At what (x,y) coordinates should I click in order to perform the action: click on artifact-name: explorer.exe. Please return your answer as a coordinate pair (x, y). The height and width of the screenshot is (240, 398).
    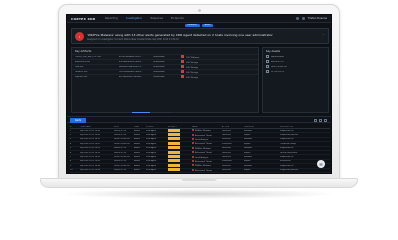
    Looking at the image, I should click on (81, 77).